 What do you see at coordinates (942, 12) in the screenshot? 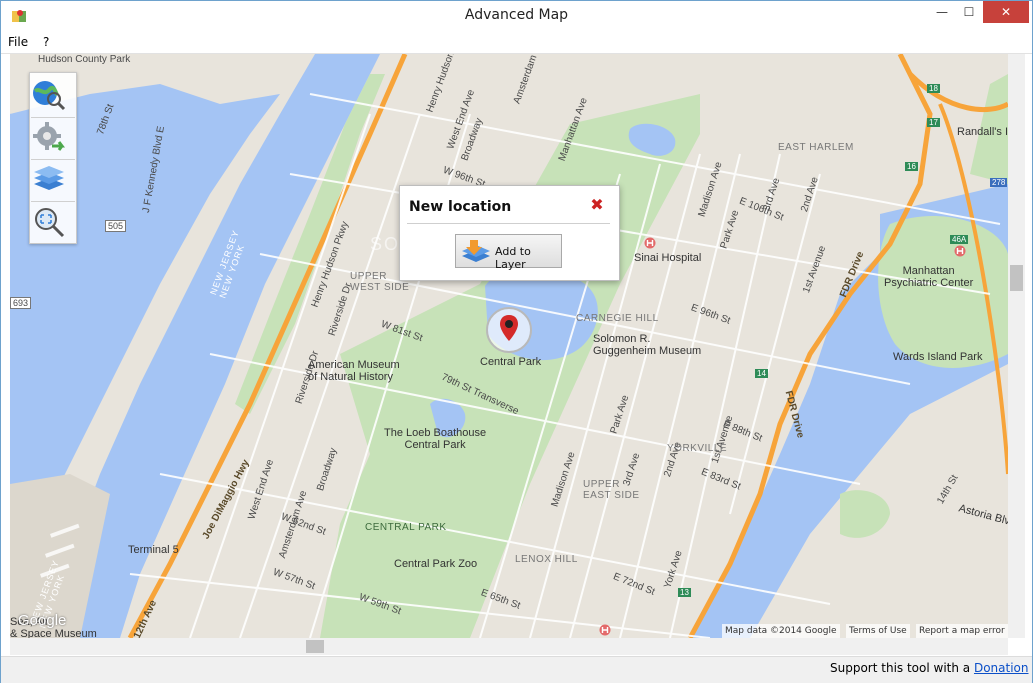
I see `minimize-button: —` at bounding box center [942, 12].